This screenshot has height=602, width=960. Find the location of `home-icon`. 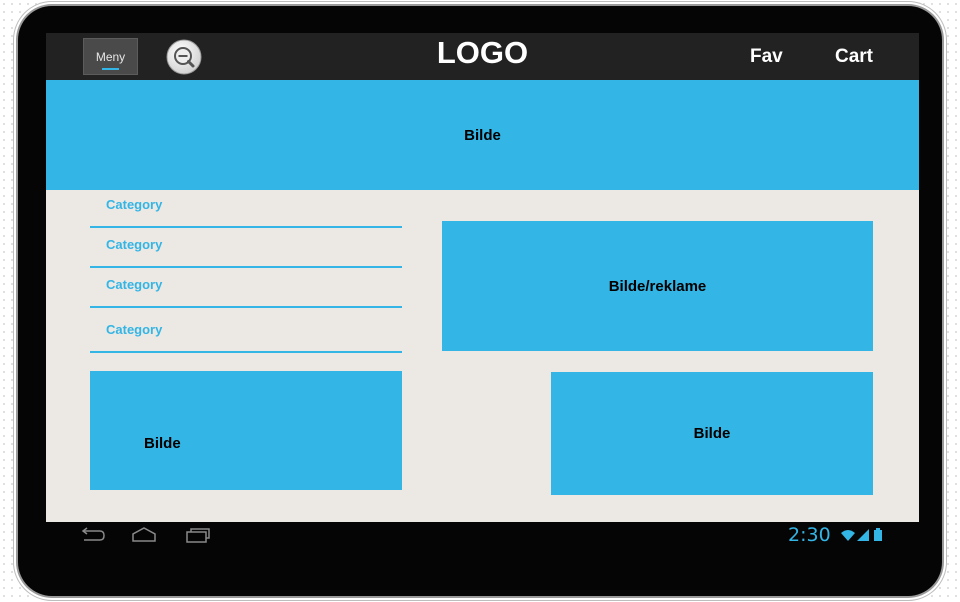

home-icon is located at coordinates (144, 535).